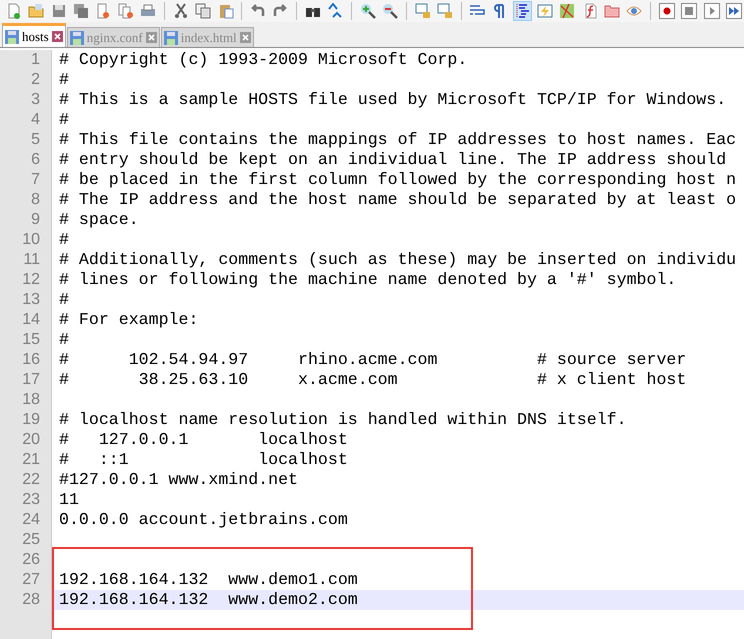 Image resolution: width=744 pixels, height=639 pixels. Describe the element at coordinates (31, 460) in the screenshot. I see `line-number: 21` at that location.